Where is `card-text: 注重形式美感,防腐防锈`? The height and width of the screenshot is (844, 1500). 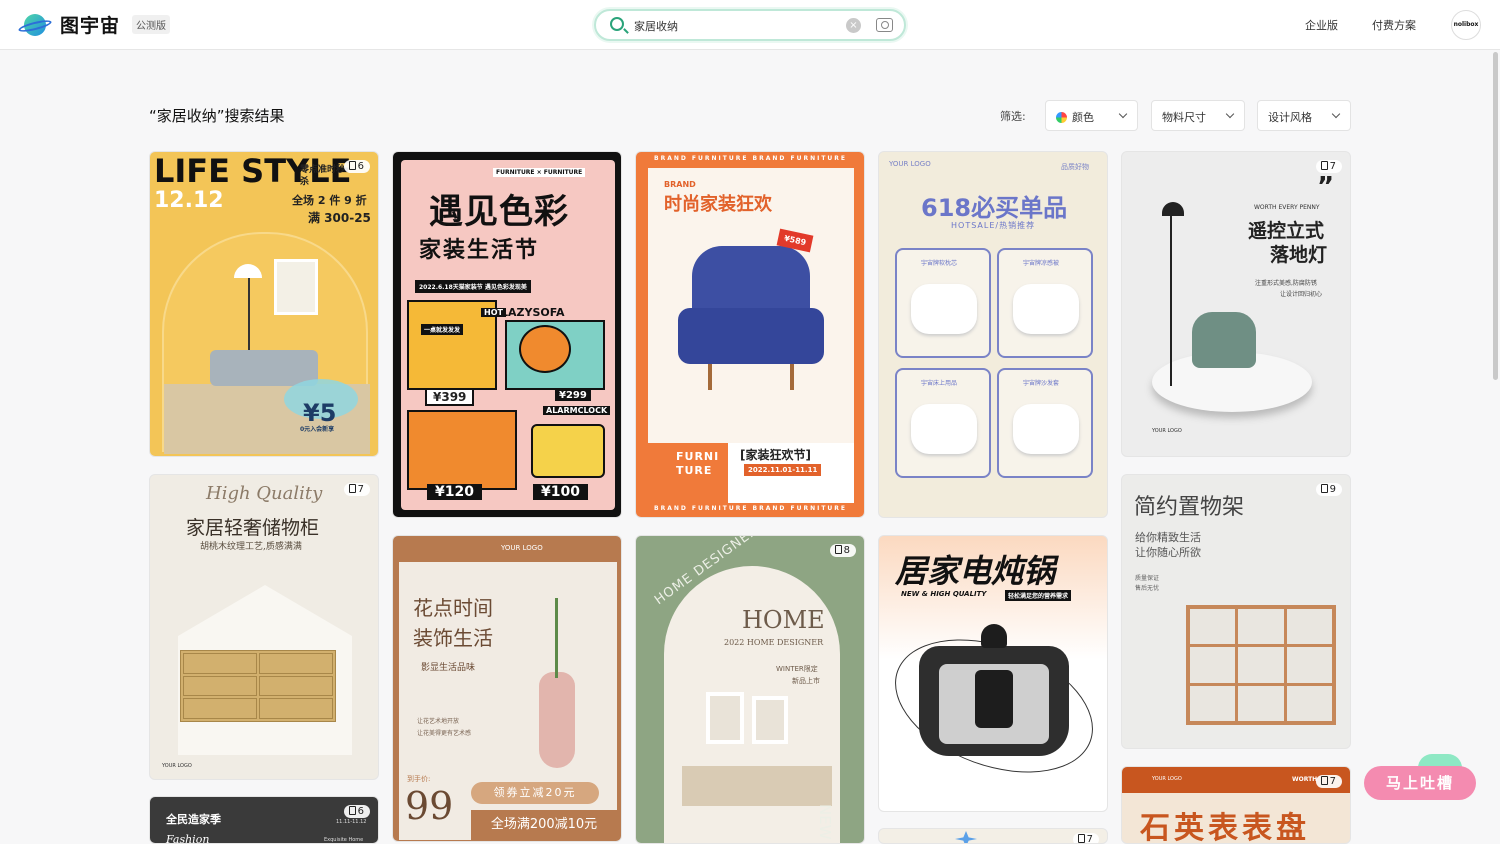 card-text: 注重形式美感,防腐防锈 is located at coordinates (1286, 283).